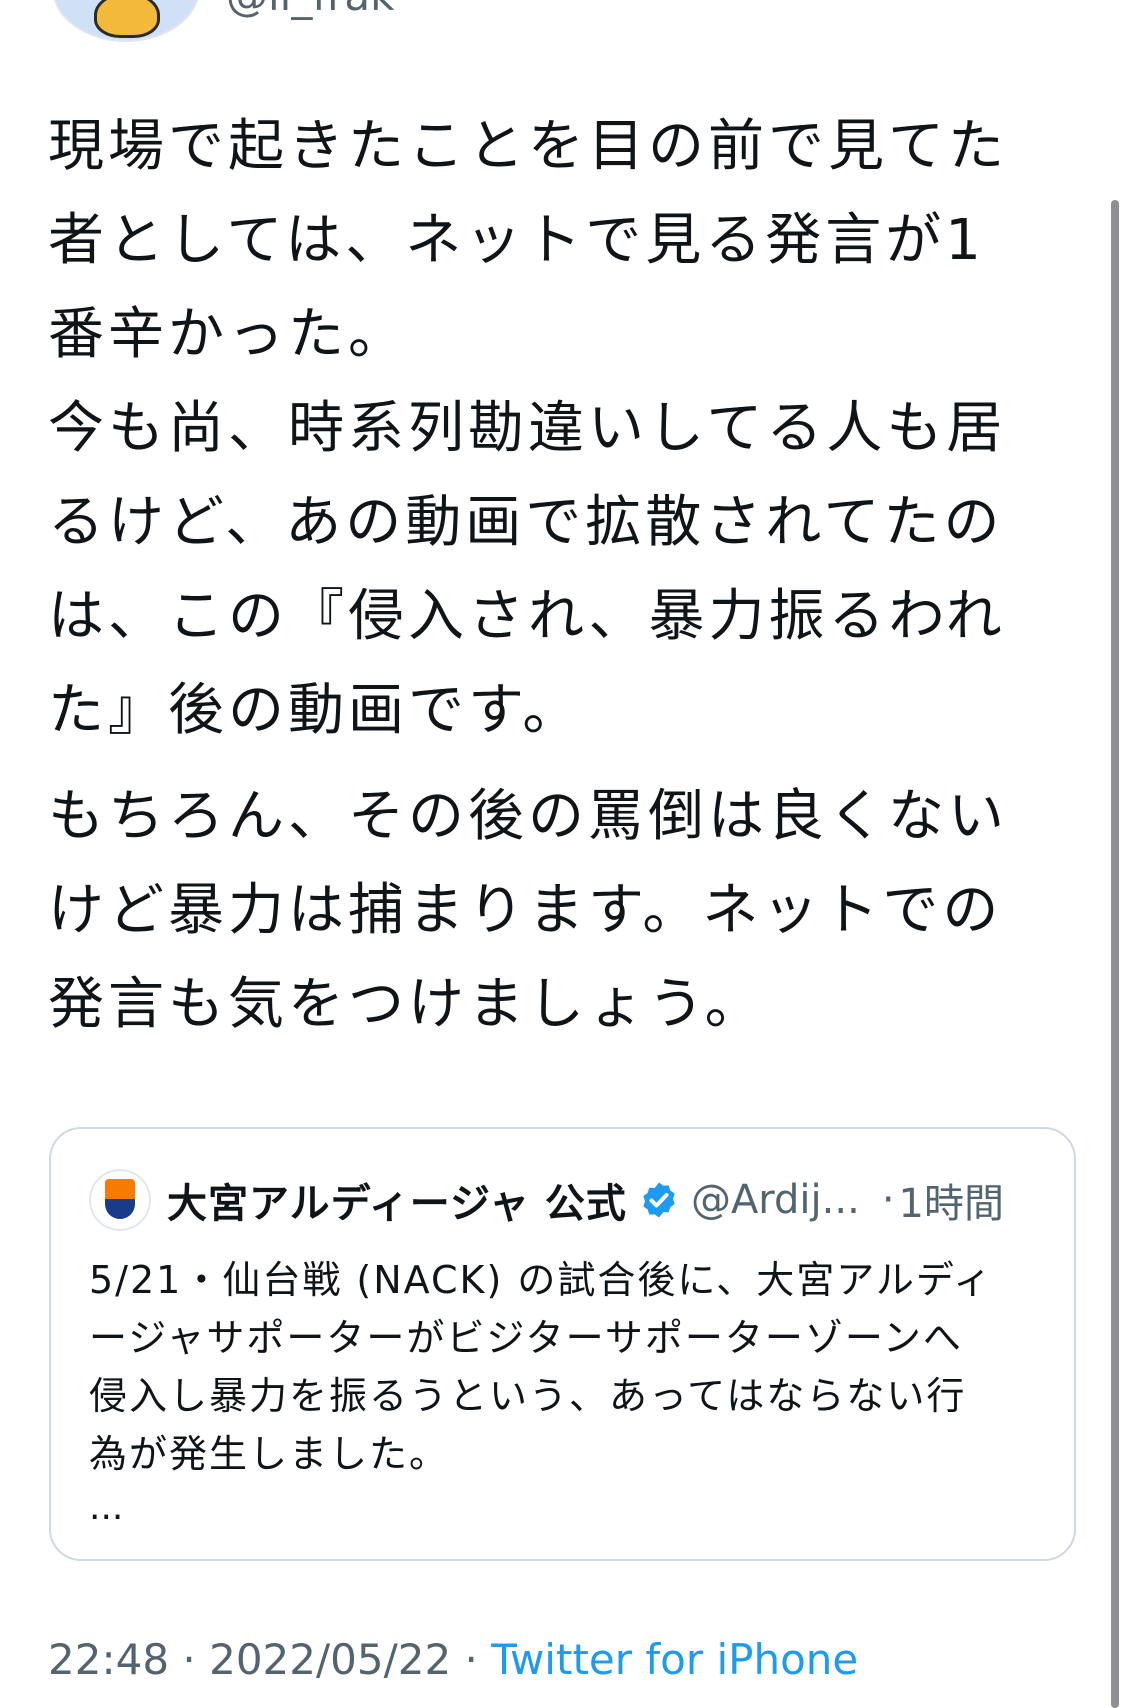 This screenshot has width=1125, height=1708. Describe the element at coordinates (951, 1200) in the screenshot. I see `quoted-tweet-time: 1時間` at that location.